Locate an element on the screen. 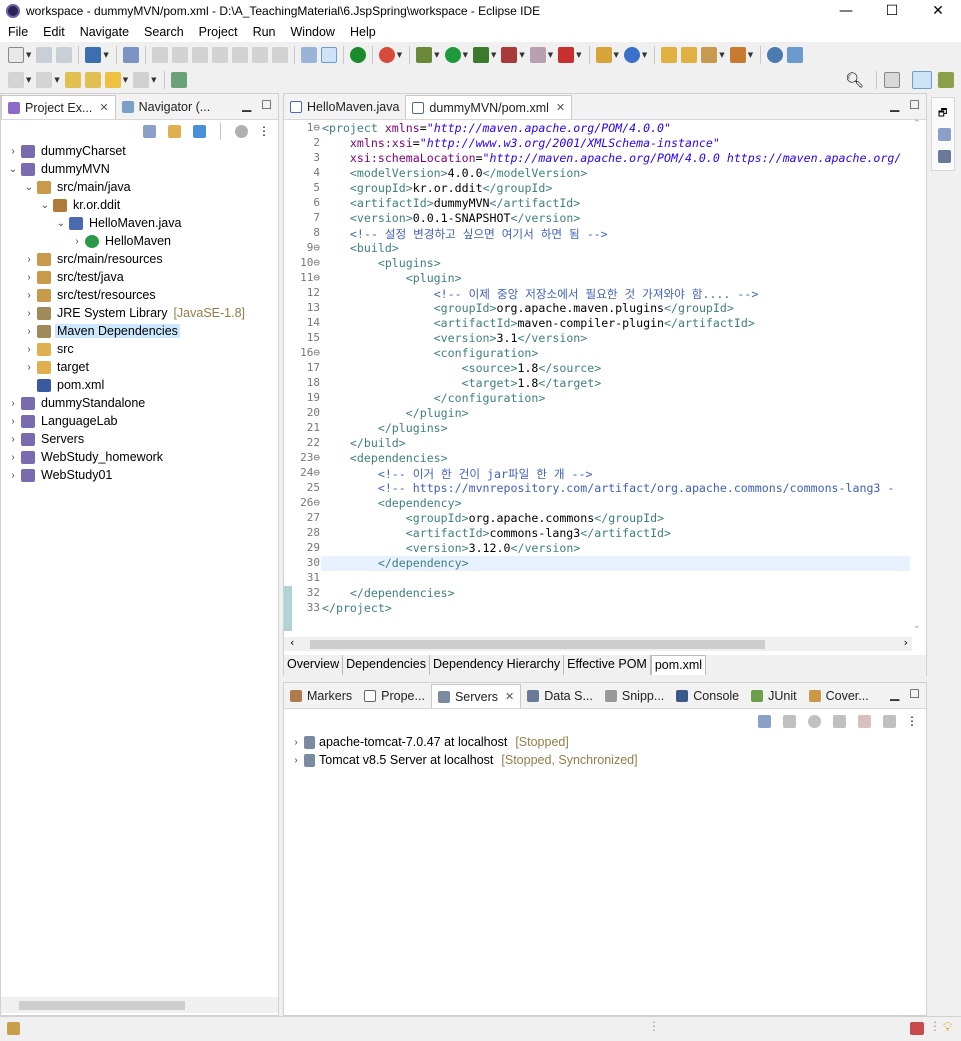  tab-pom-xml-source: pom.xml is located at coordinates (678, 665).